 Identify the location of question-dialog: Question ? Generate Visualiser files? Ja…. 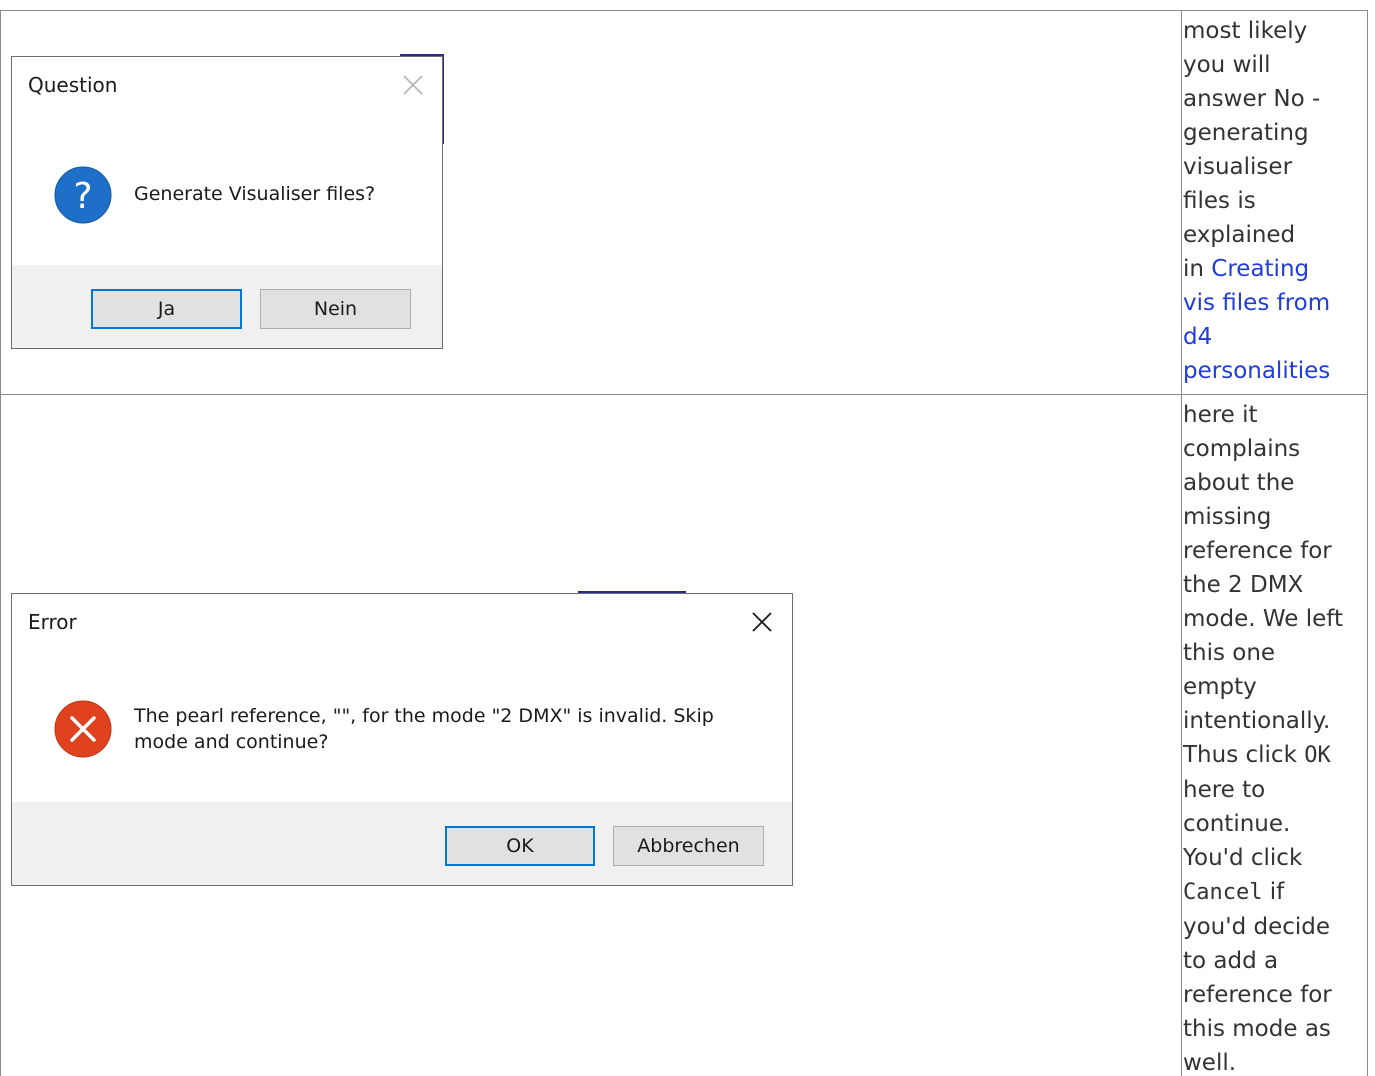
(227, 202).